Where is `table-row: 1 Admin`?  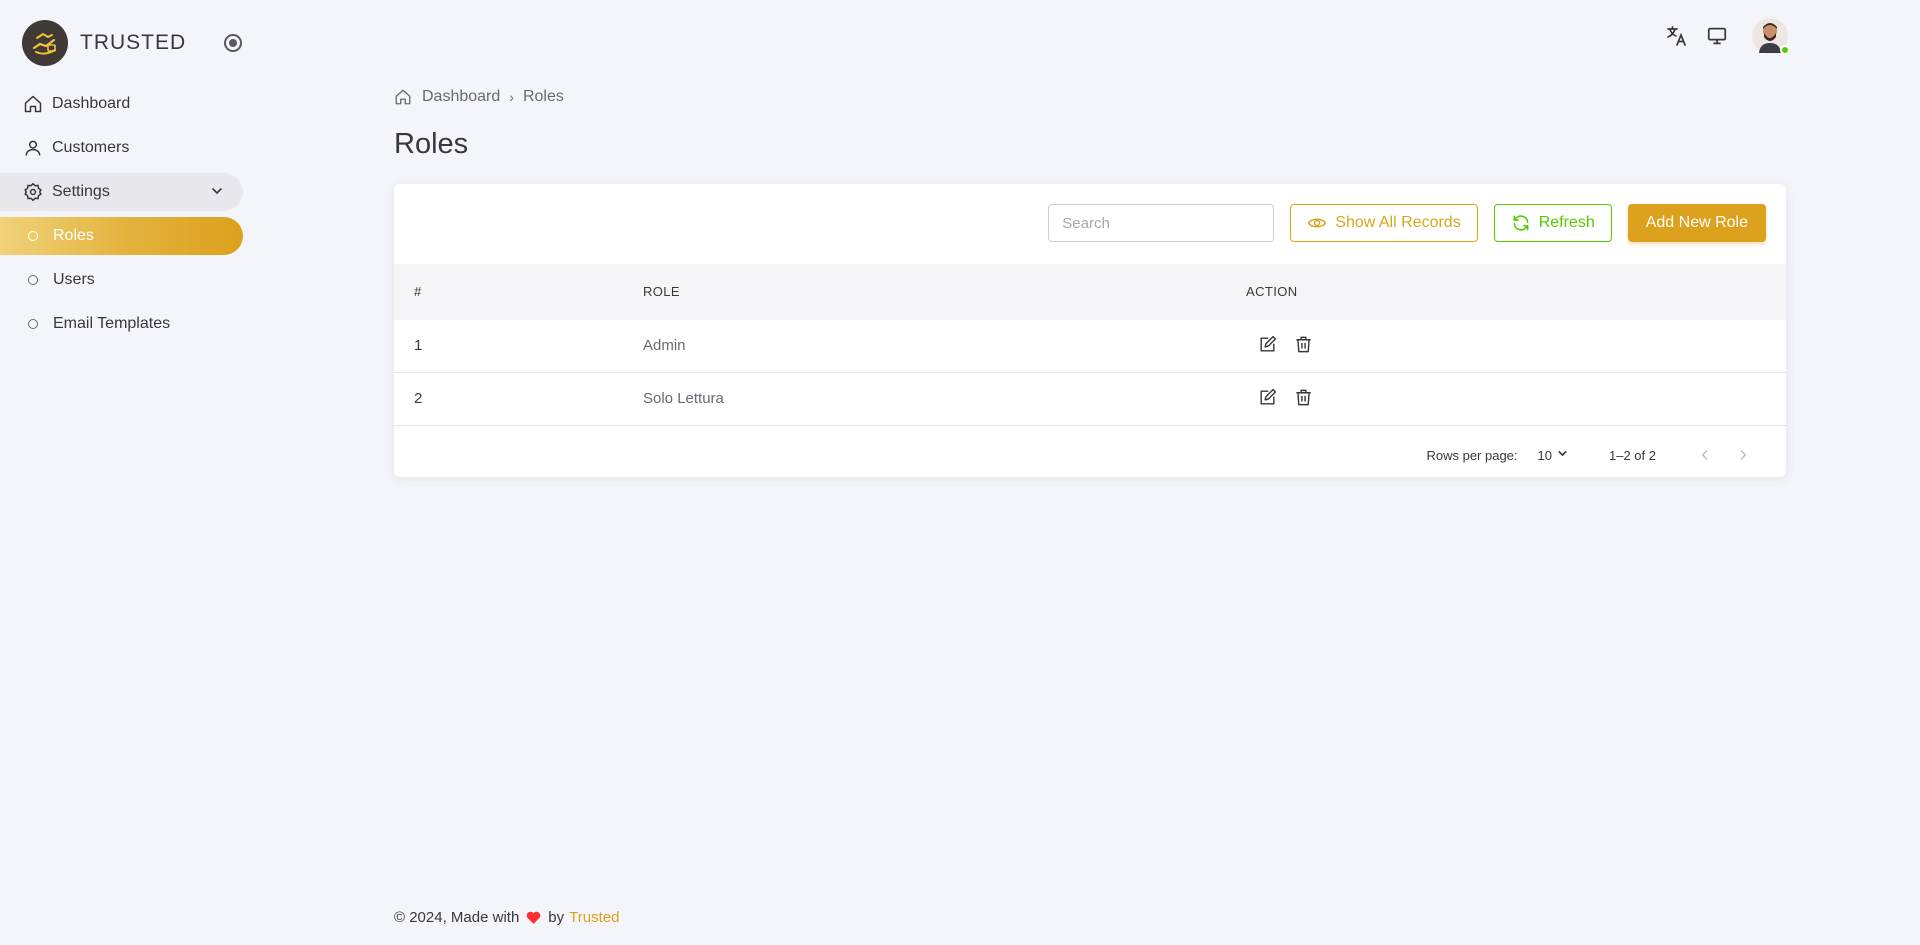
table-row: 1 Admin is located at coordinates (1090, 346).